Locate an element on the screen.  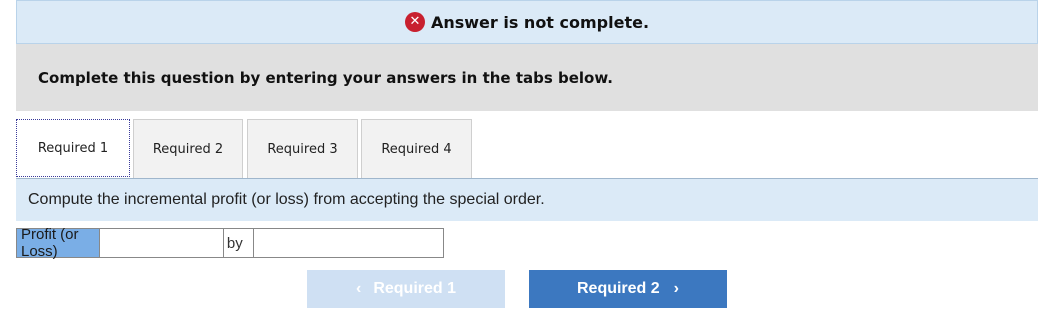
tab-required-2: Required 2 is located at coordinates (188, 148).